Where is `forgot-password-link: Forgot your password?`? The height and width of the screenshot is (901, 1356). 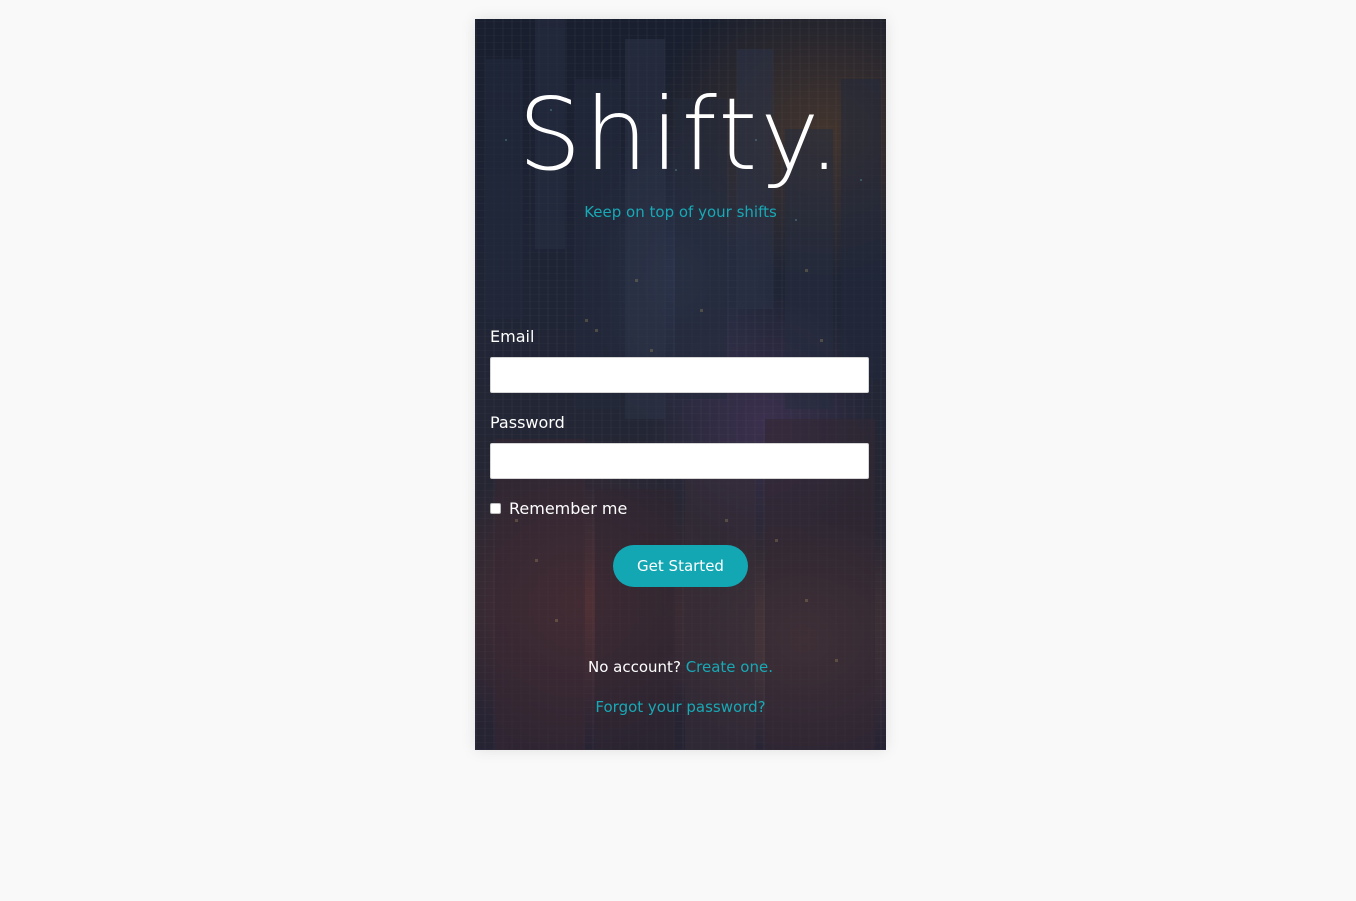 forgot-password-link: Forgot your password? is located at coordinates (680, 707).